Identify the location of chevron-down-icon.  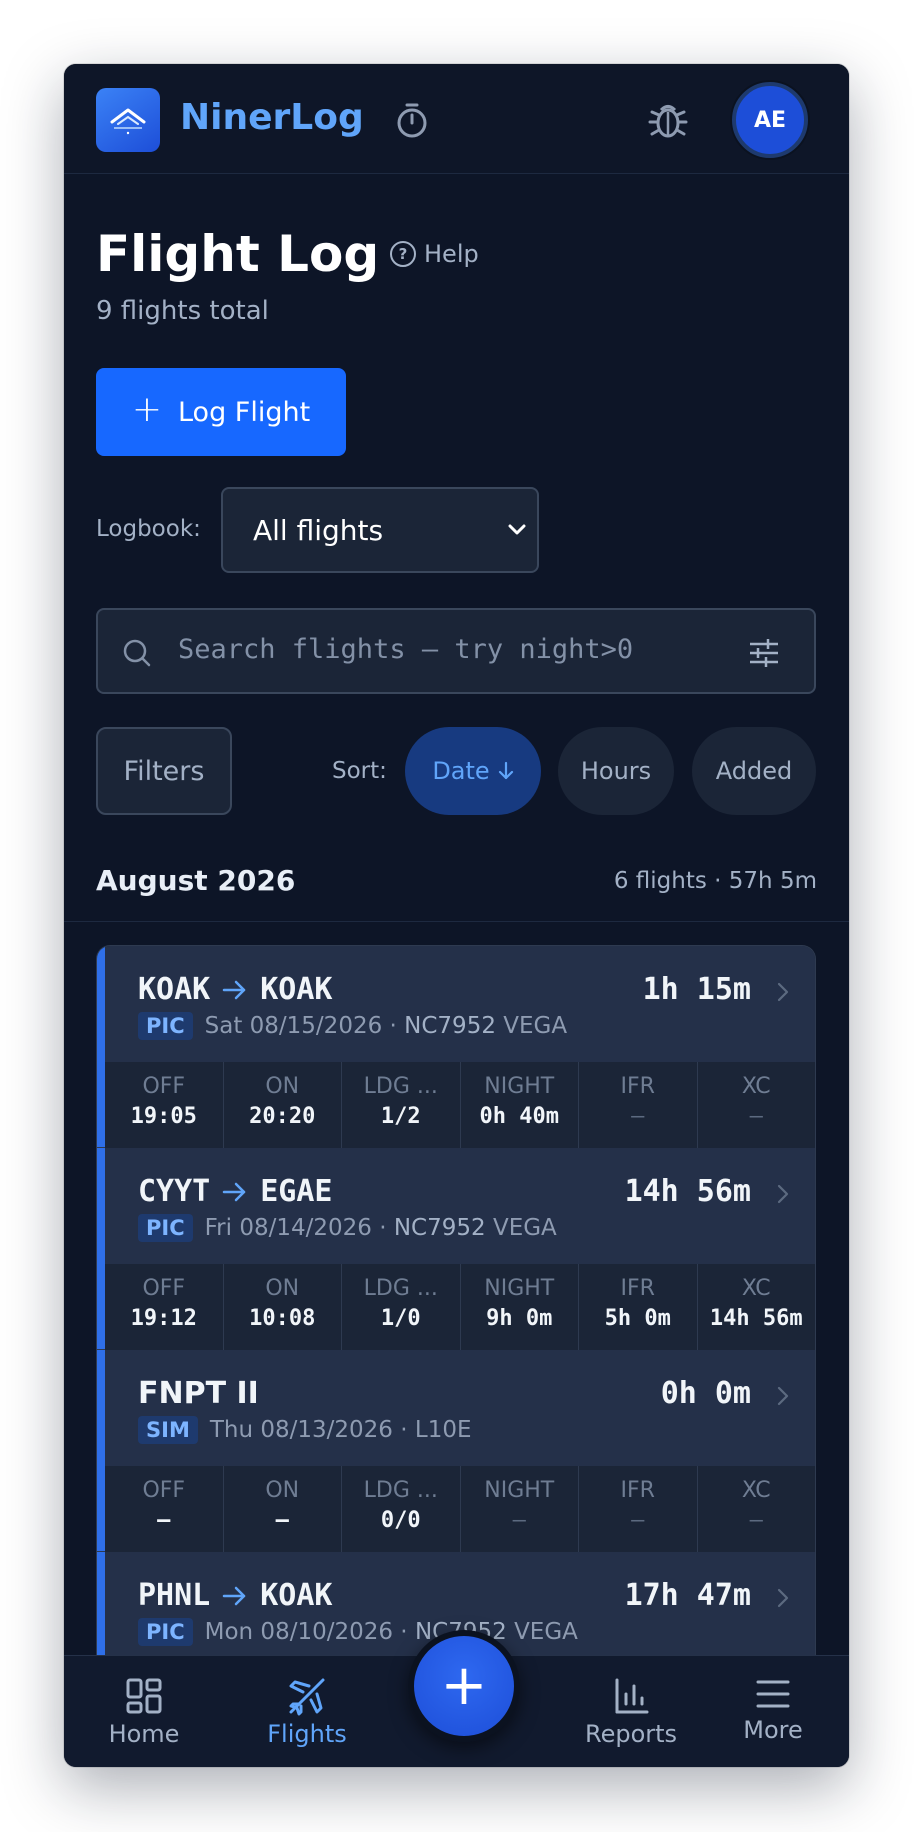
(517, 529).